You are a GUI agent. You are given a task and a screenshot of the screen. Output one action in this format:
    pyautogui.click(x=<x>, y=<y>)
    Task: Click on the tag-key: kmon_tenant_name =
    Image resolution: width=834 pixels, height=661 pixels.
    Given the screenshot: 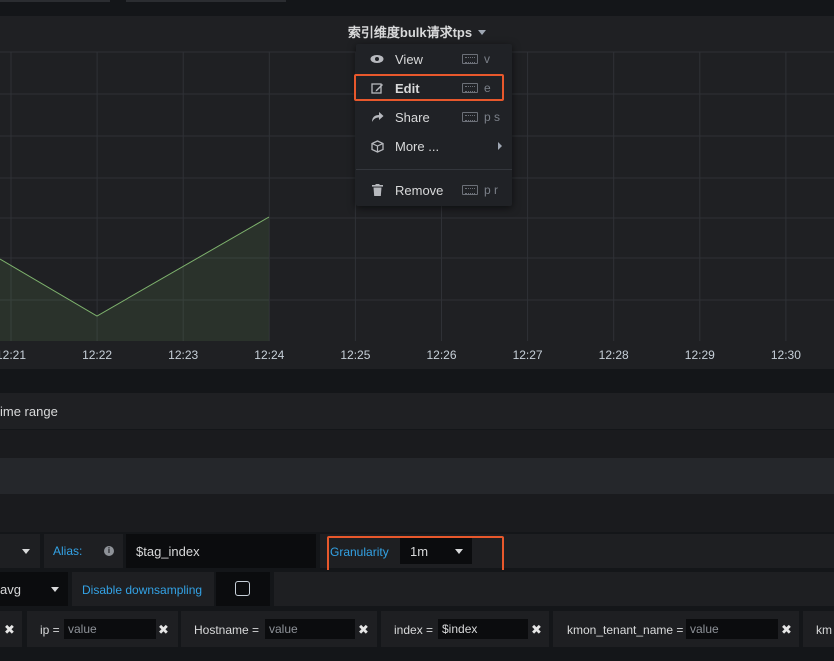 What is the action you would take?
    pyautogui.click(x=625, y=630)
    